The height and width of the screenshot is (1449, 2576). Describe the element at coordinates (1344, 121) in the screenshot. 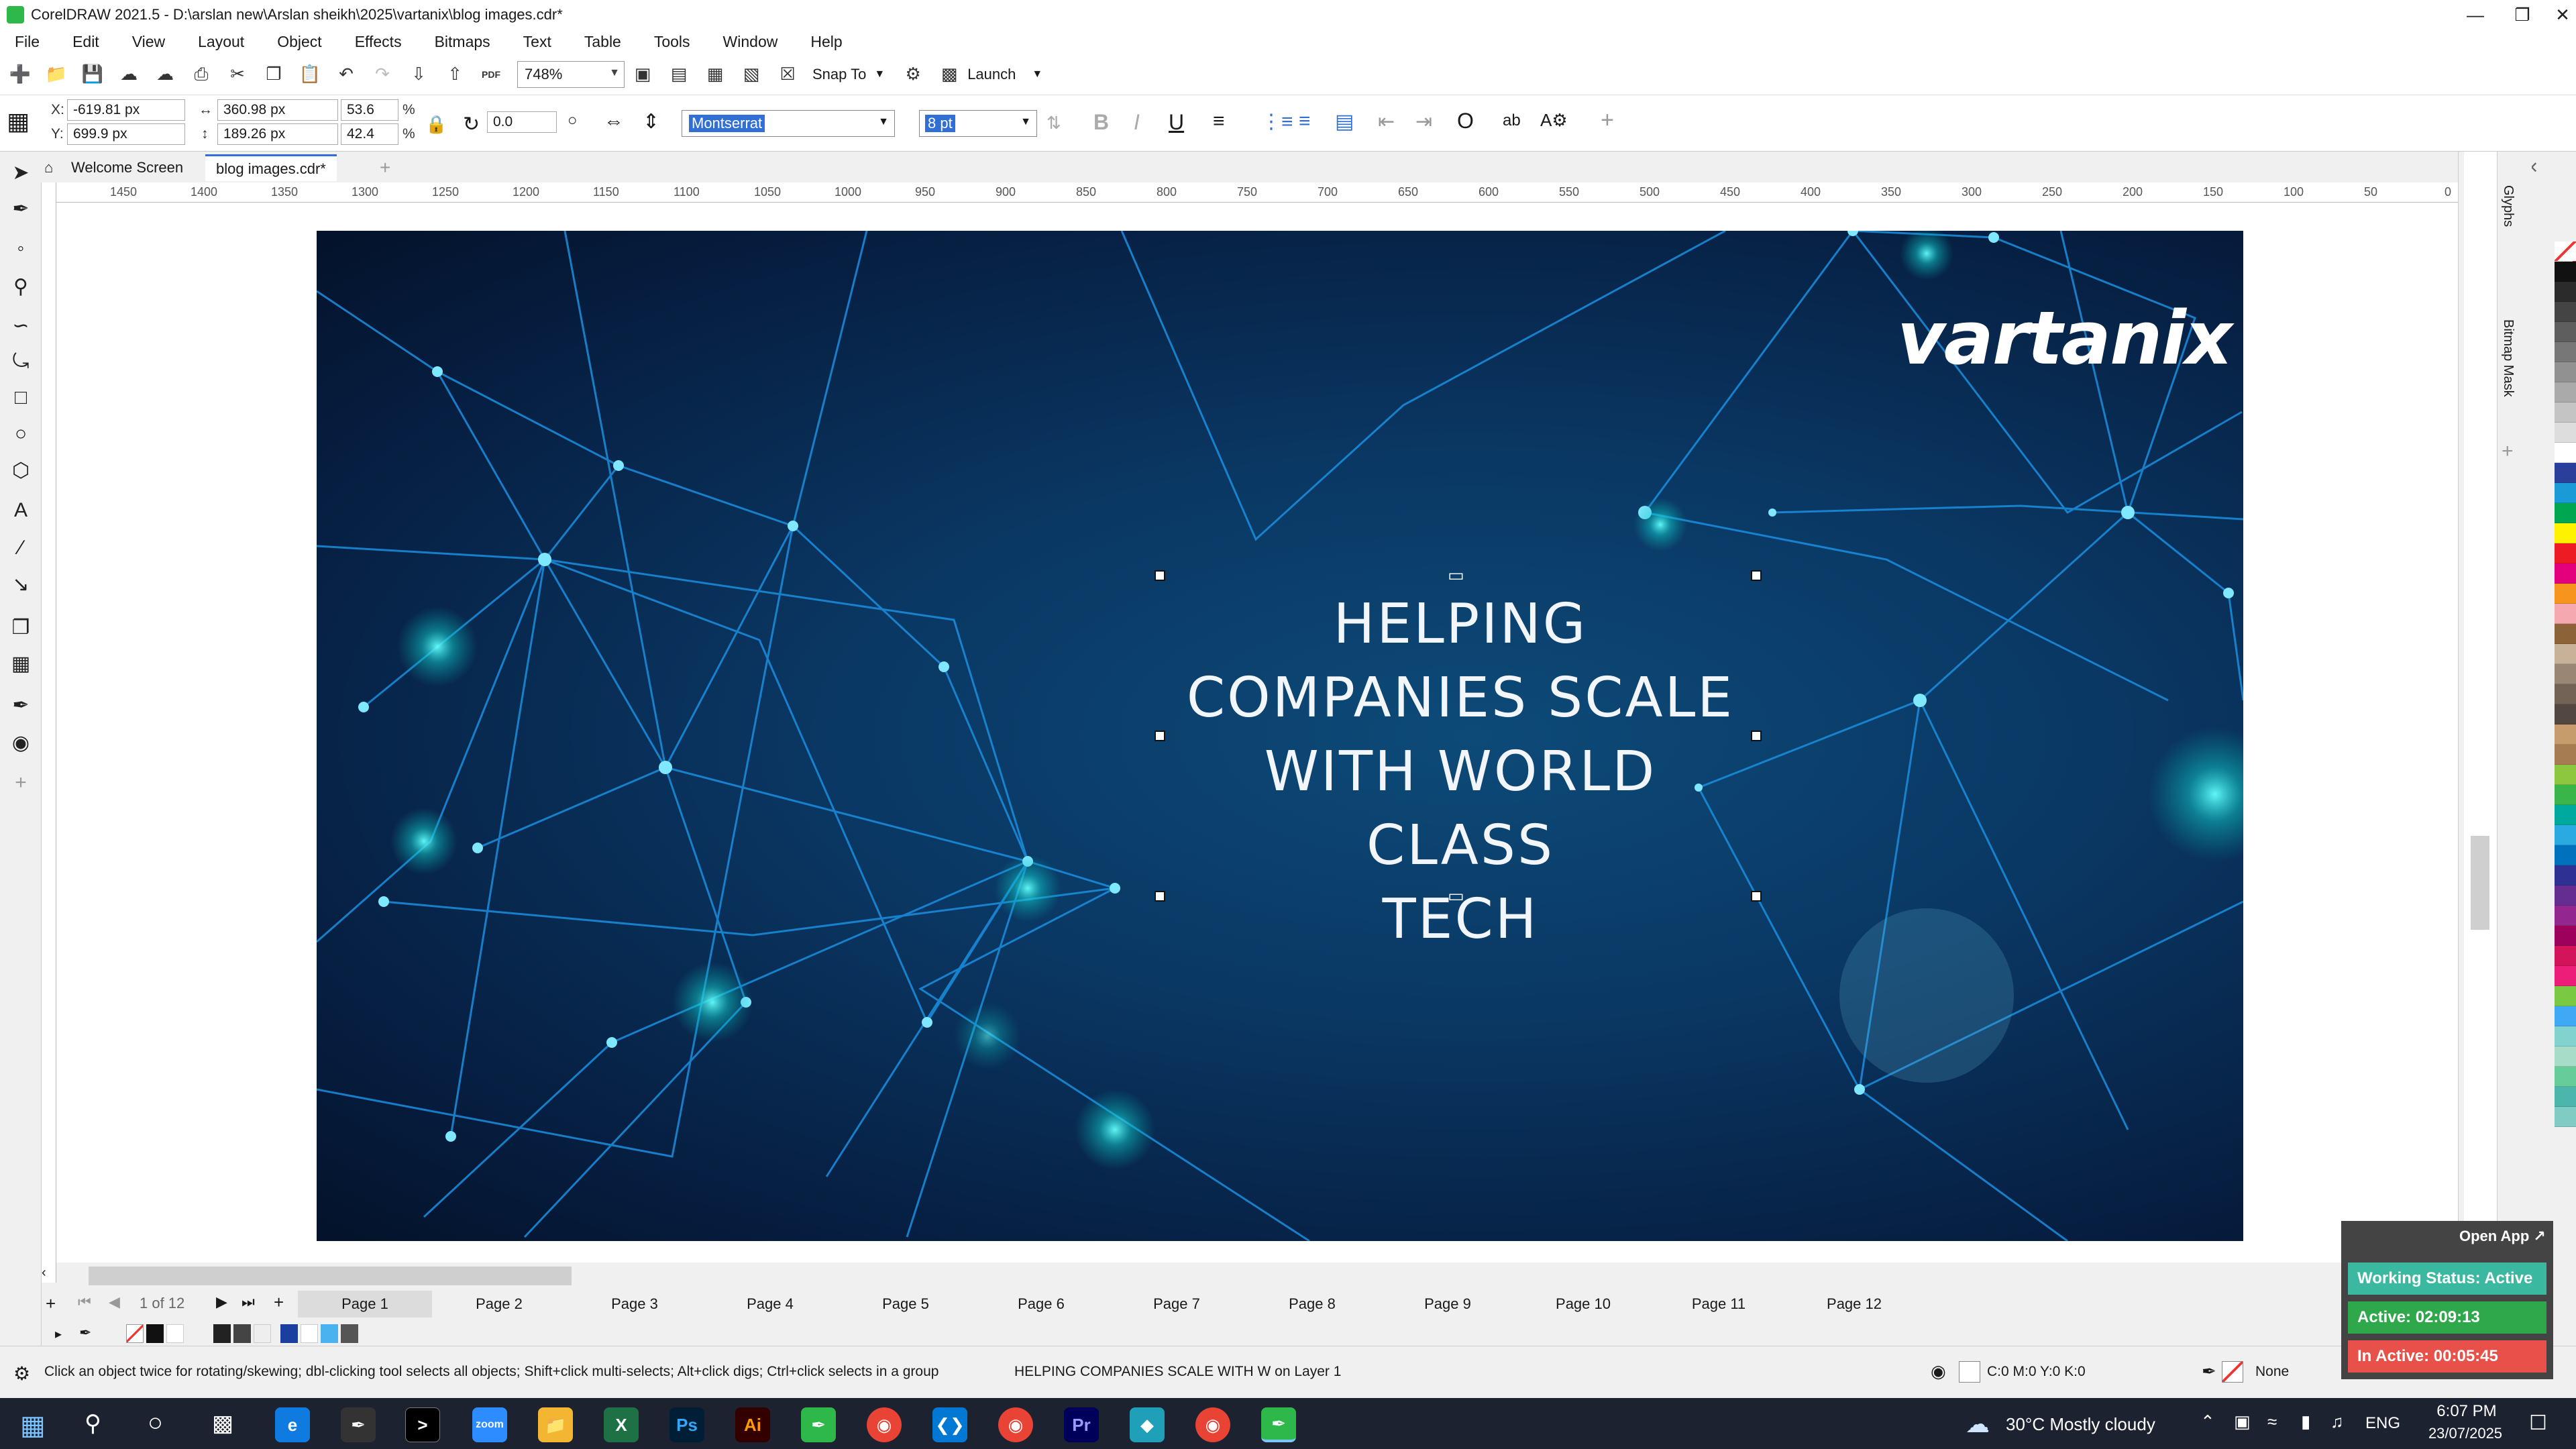

I see `drop-cap-icon: ▤` at that location.